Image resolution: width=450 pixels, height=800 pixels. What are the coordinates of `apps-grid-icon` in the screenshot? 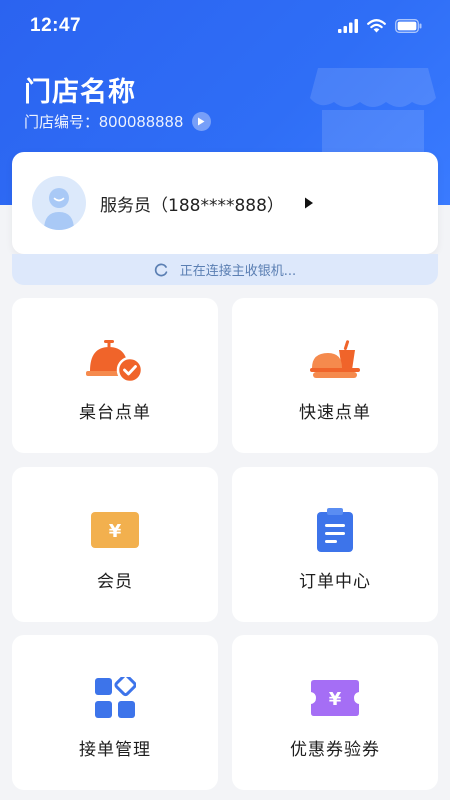 It's located at (115, 697).